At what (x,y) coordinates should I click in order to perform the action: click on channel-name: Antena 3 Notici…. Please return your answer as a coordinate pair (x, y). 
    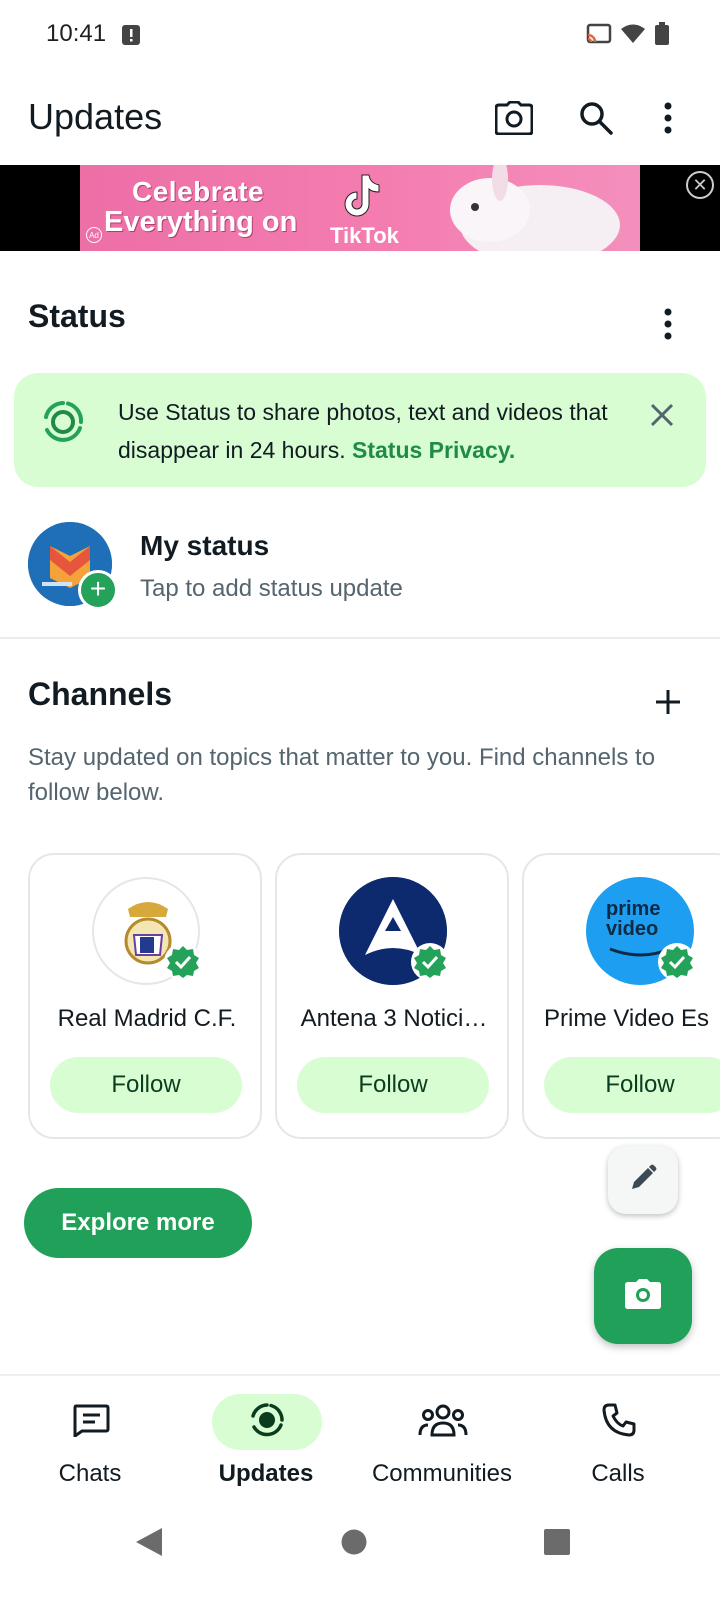
    Looking at the image, I should click on (394, 1018).